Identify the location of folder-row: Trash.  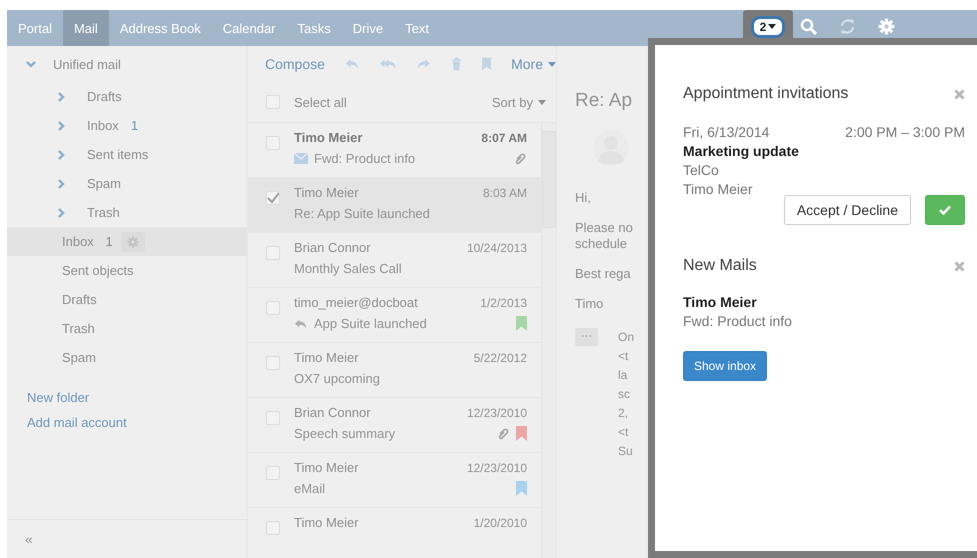
(127, 328).